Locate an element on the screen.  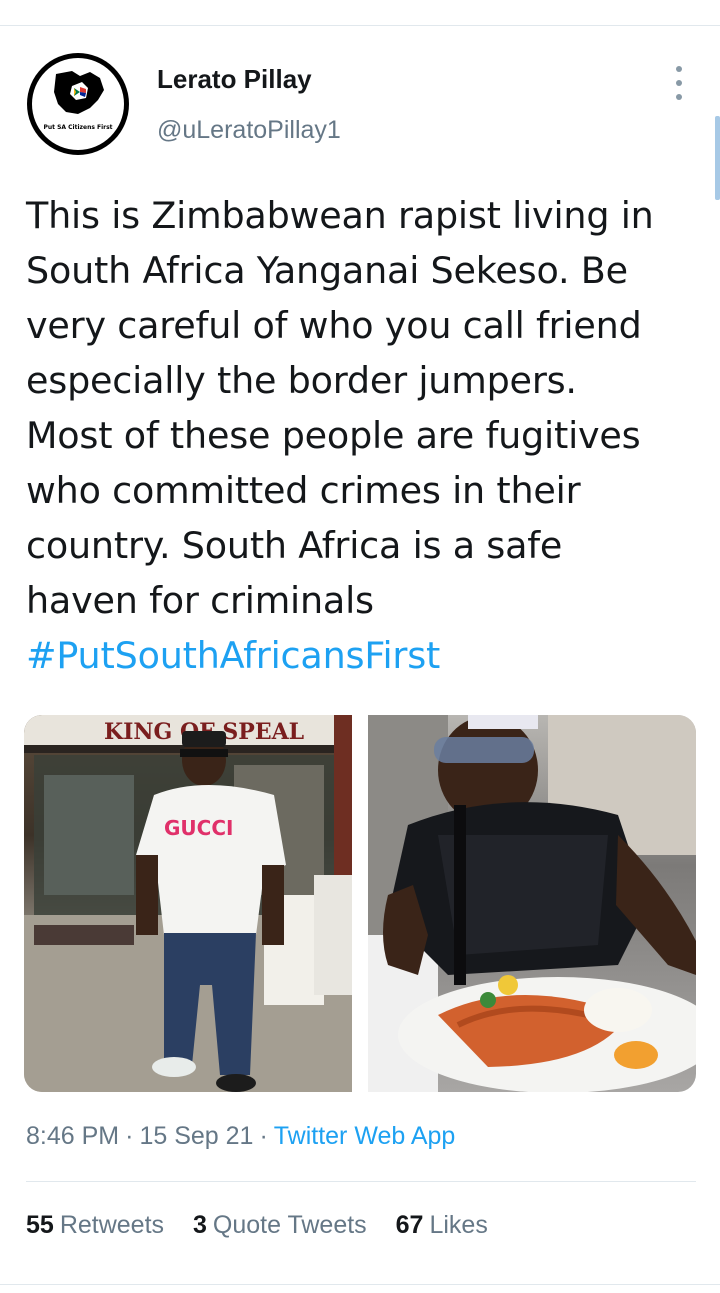
shirt-logo-text: GUCCI is located at coordinates (198, 828).